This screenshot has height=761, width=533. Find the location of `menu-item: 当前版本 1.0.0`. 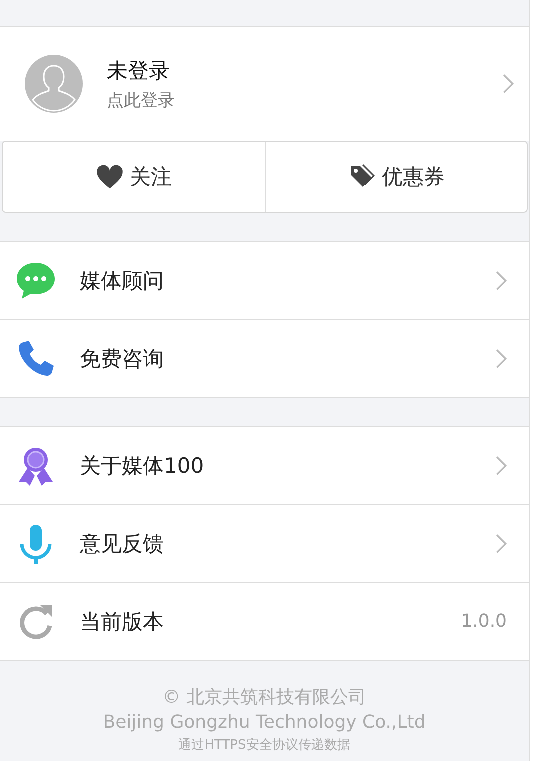

menu-item: 当前版本 1.0.0 is located at coordinates (264, 622).